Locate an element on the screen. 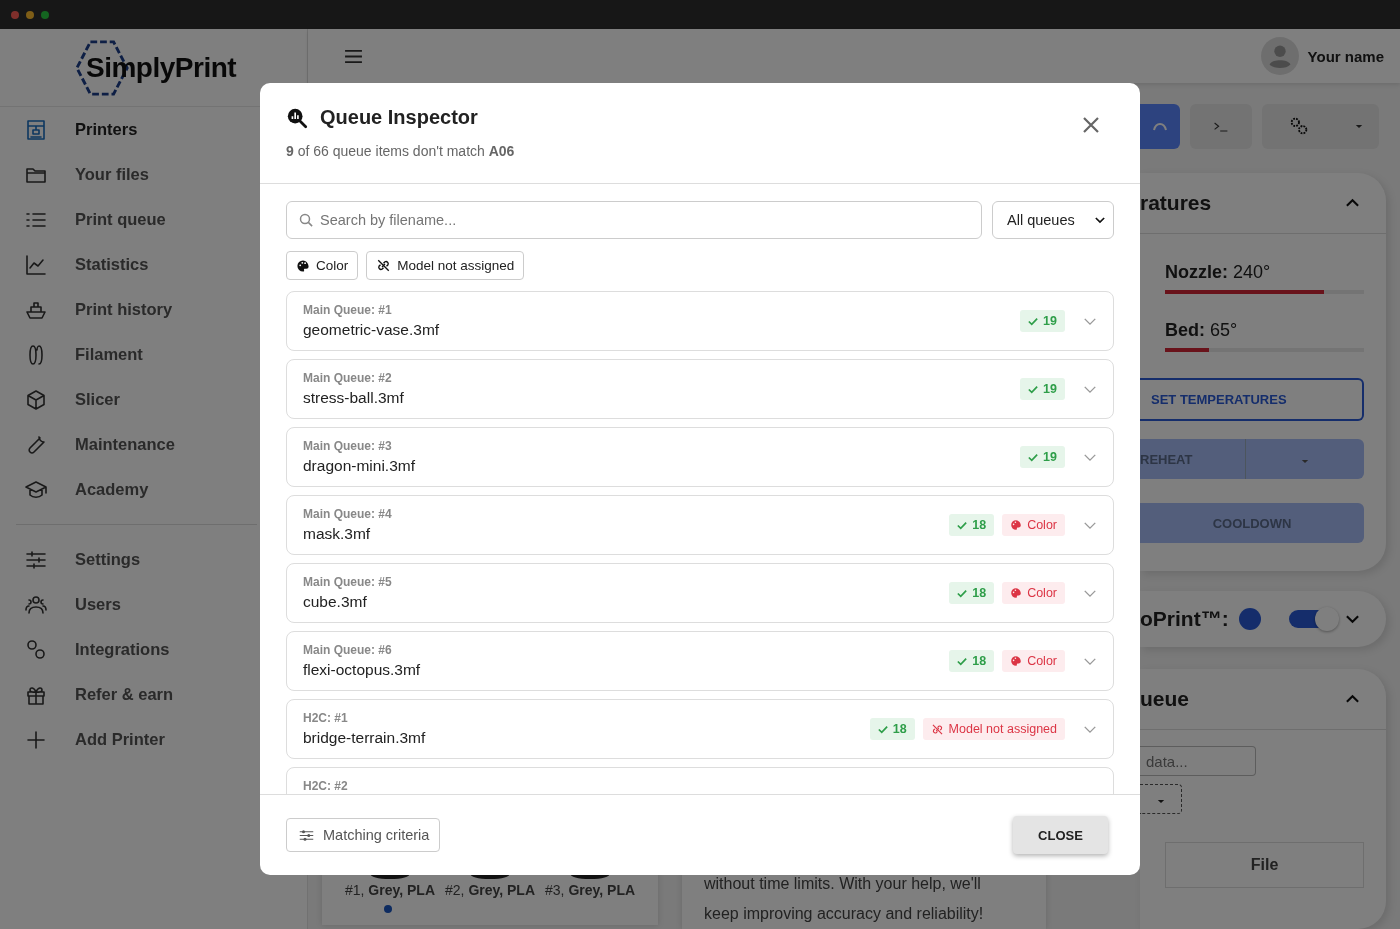 The image size is (1400, 929). avatar-icon is located at coordinates (1279, 56).